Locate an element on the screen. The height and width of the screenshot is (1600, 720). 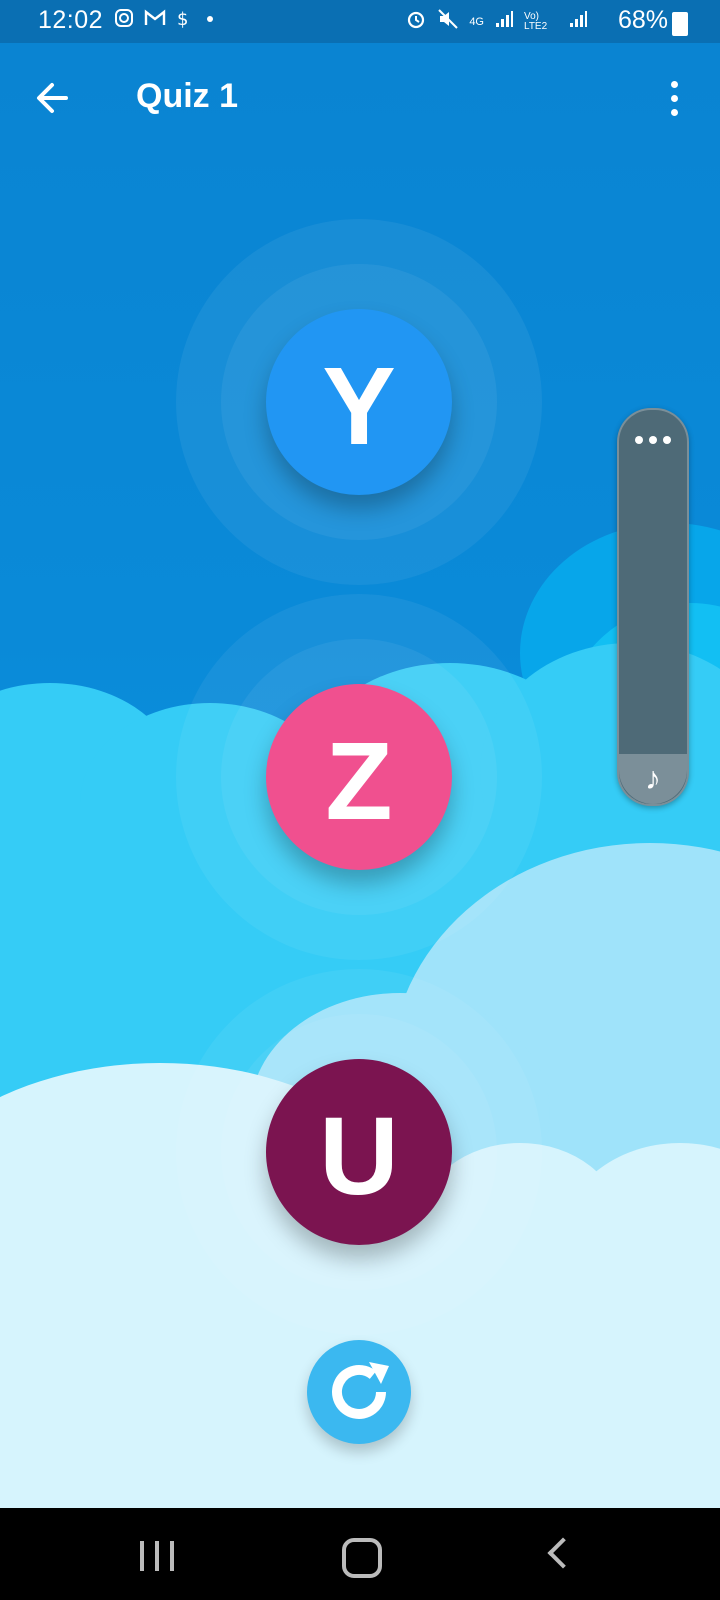
app-bar: Quiz 1 is located at coordinates (360, 98).